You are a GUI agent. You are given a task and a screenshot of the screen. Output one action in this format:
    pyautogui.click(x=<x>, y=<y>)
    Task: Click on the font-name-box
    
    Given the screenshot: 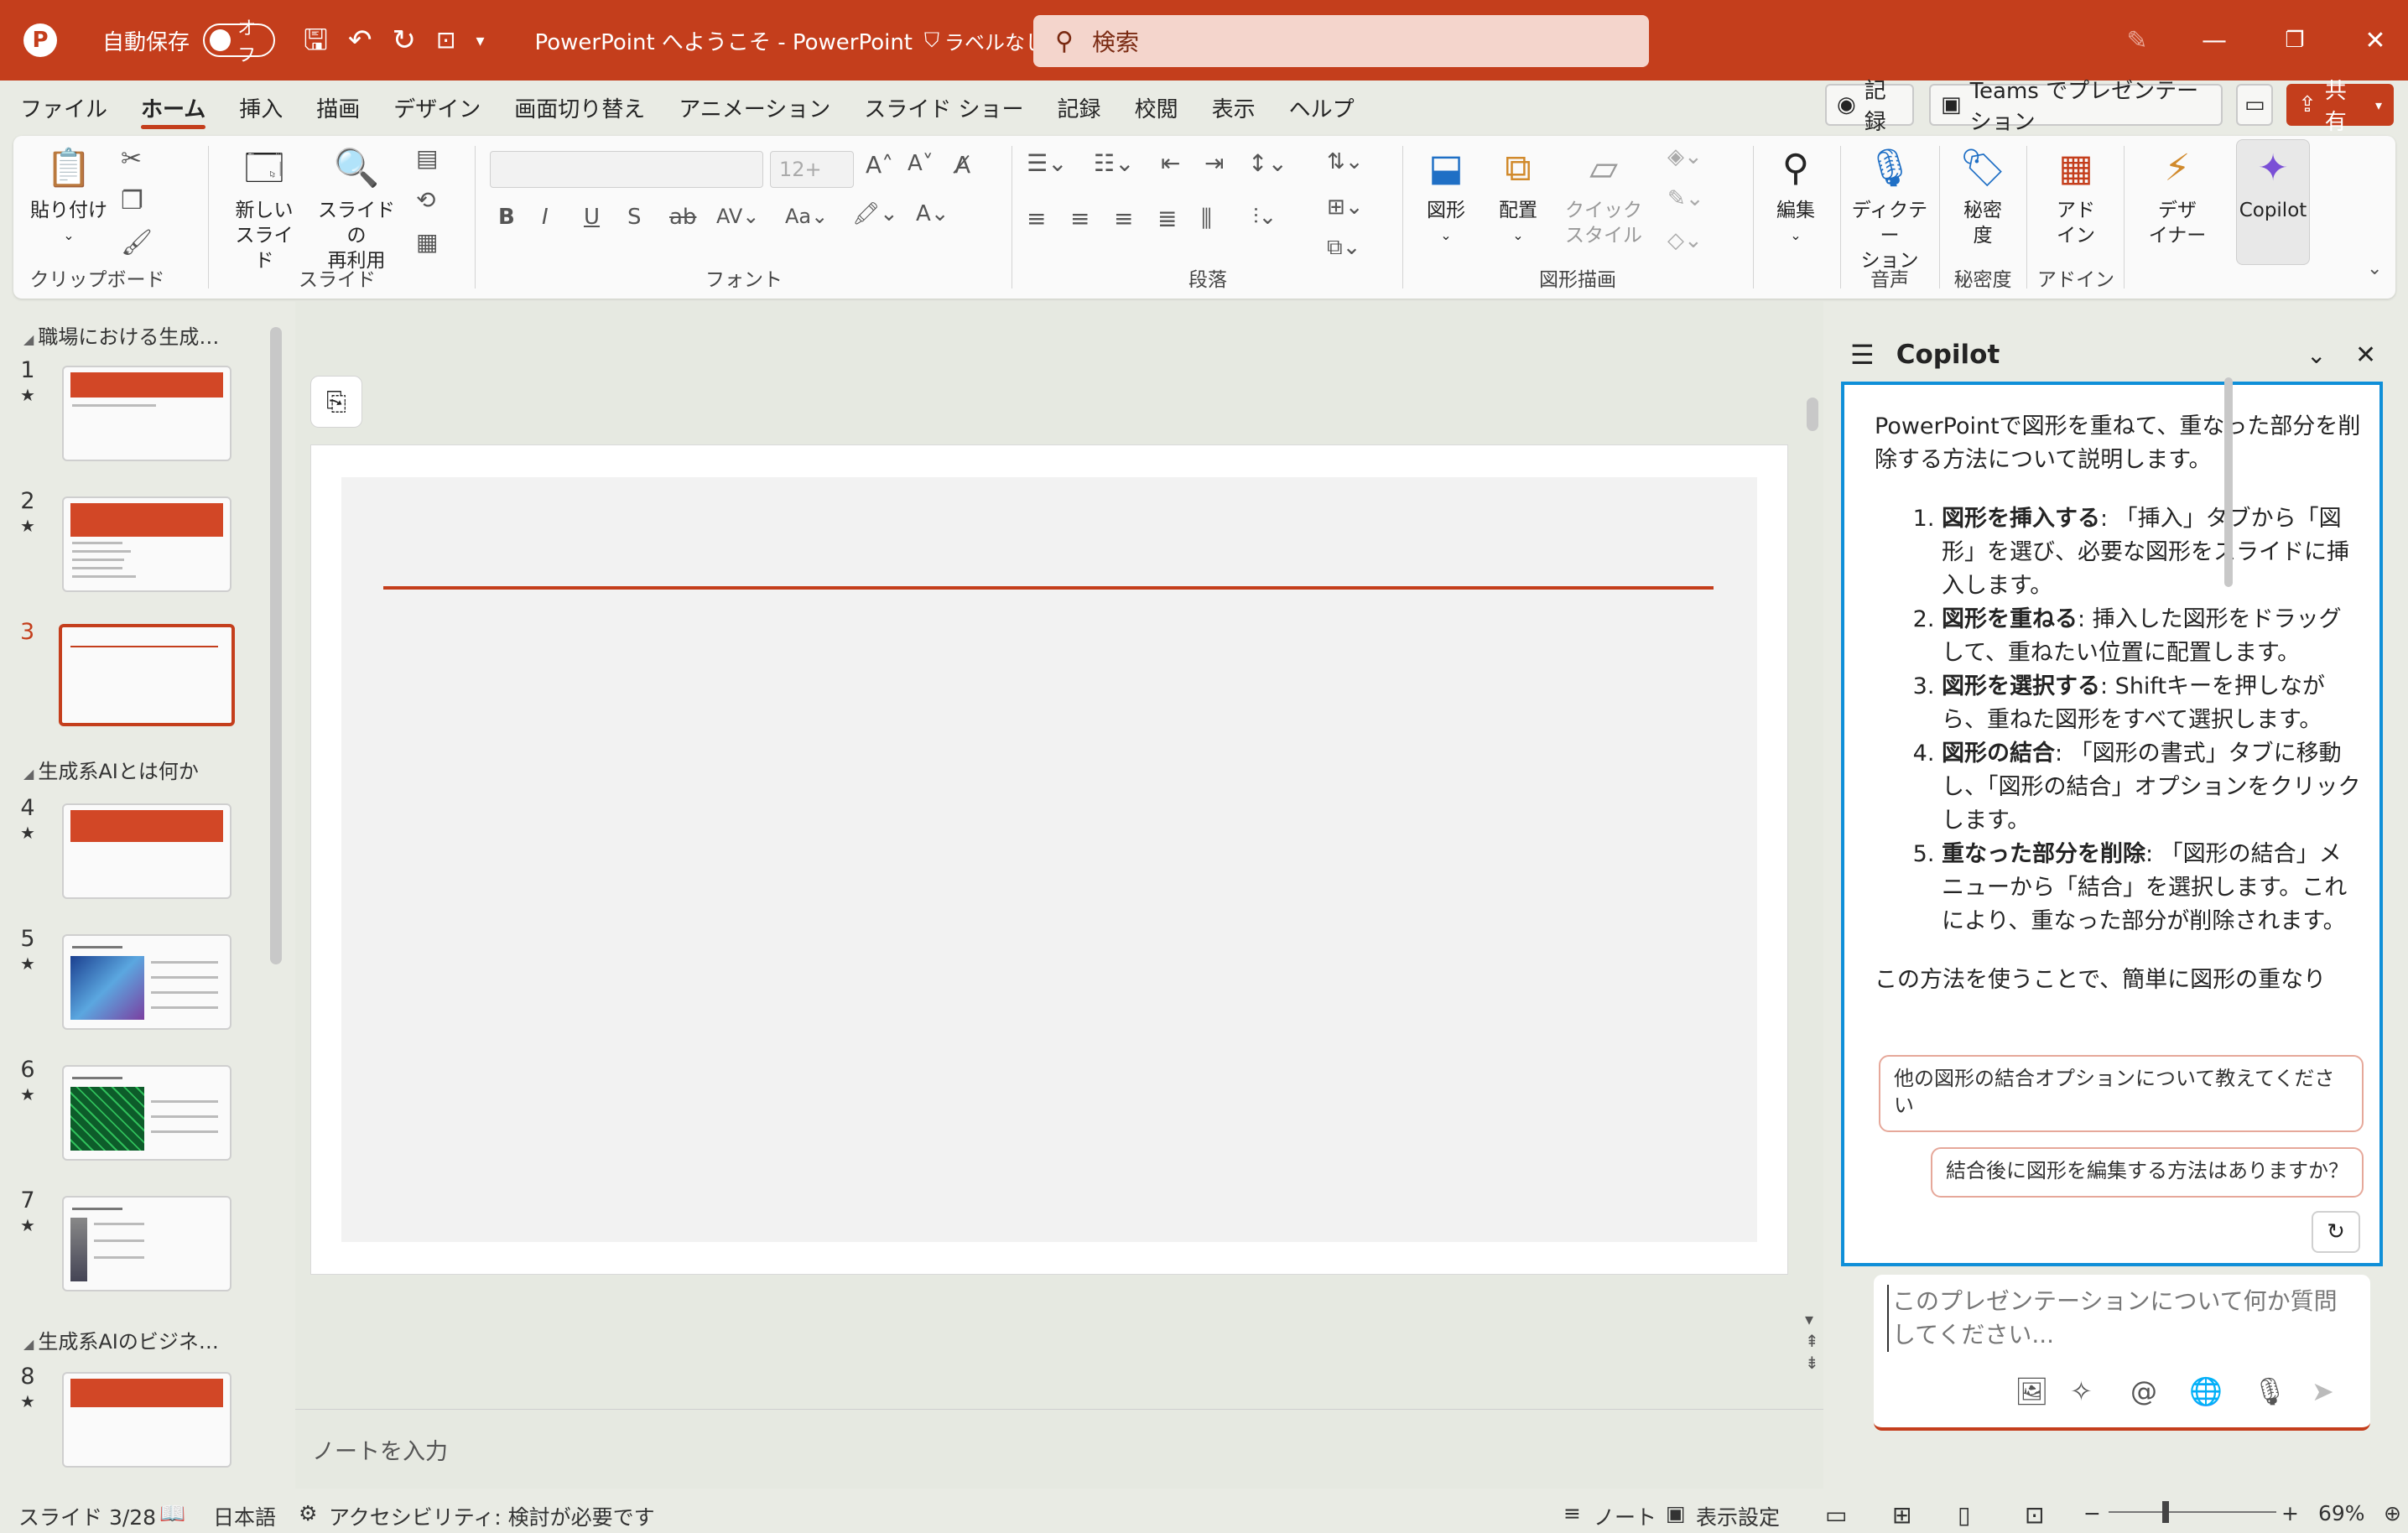 What is the action you would take?
    pyautogui.click(x=626, y=169)
    